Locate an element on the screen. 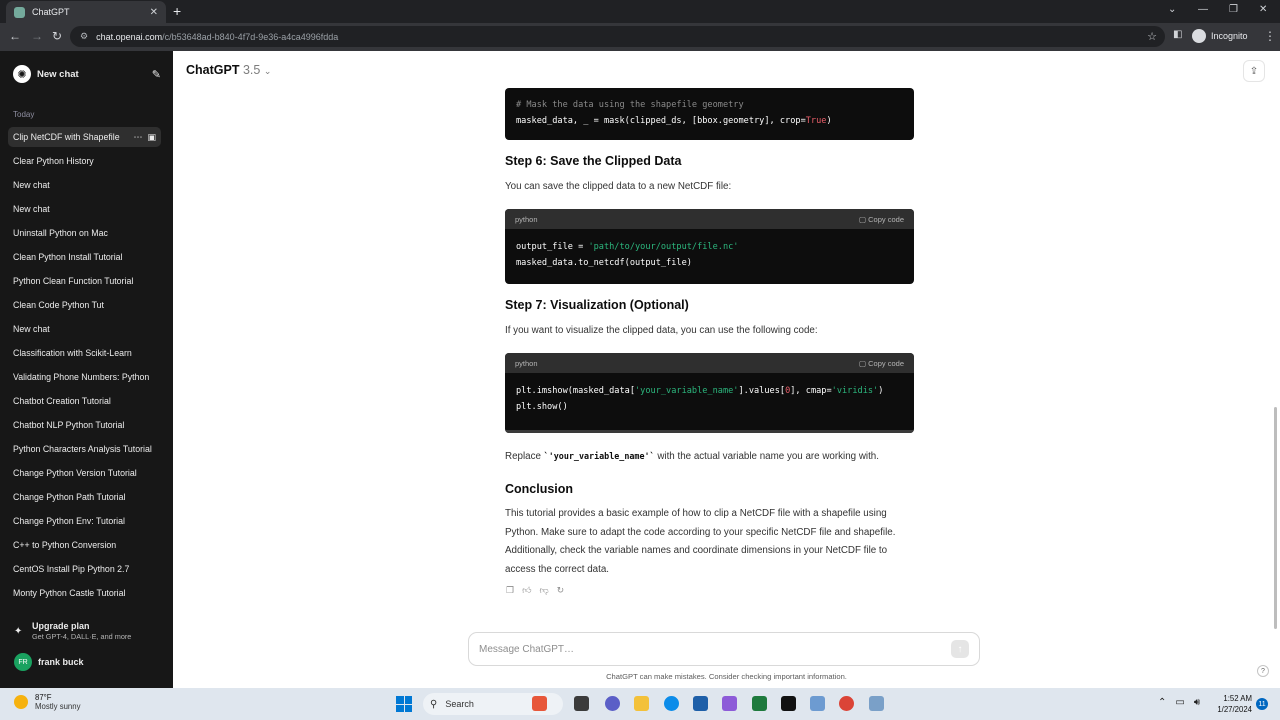 The width and height of the screenshot is (1280, 720). code-text: output_file = is located at coordinates (552, 247).